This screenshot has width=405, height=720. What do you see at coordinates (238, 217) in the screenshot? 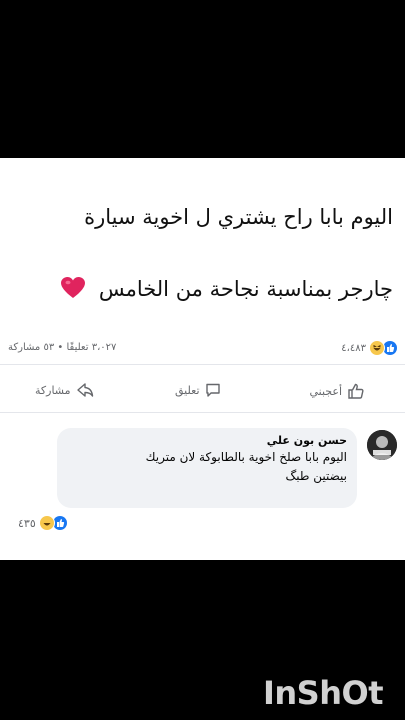
I see `post-text-line-1: اليوم بابا راح يشتري ل اخوية سيارة` at bounding box center [238, 217].